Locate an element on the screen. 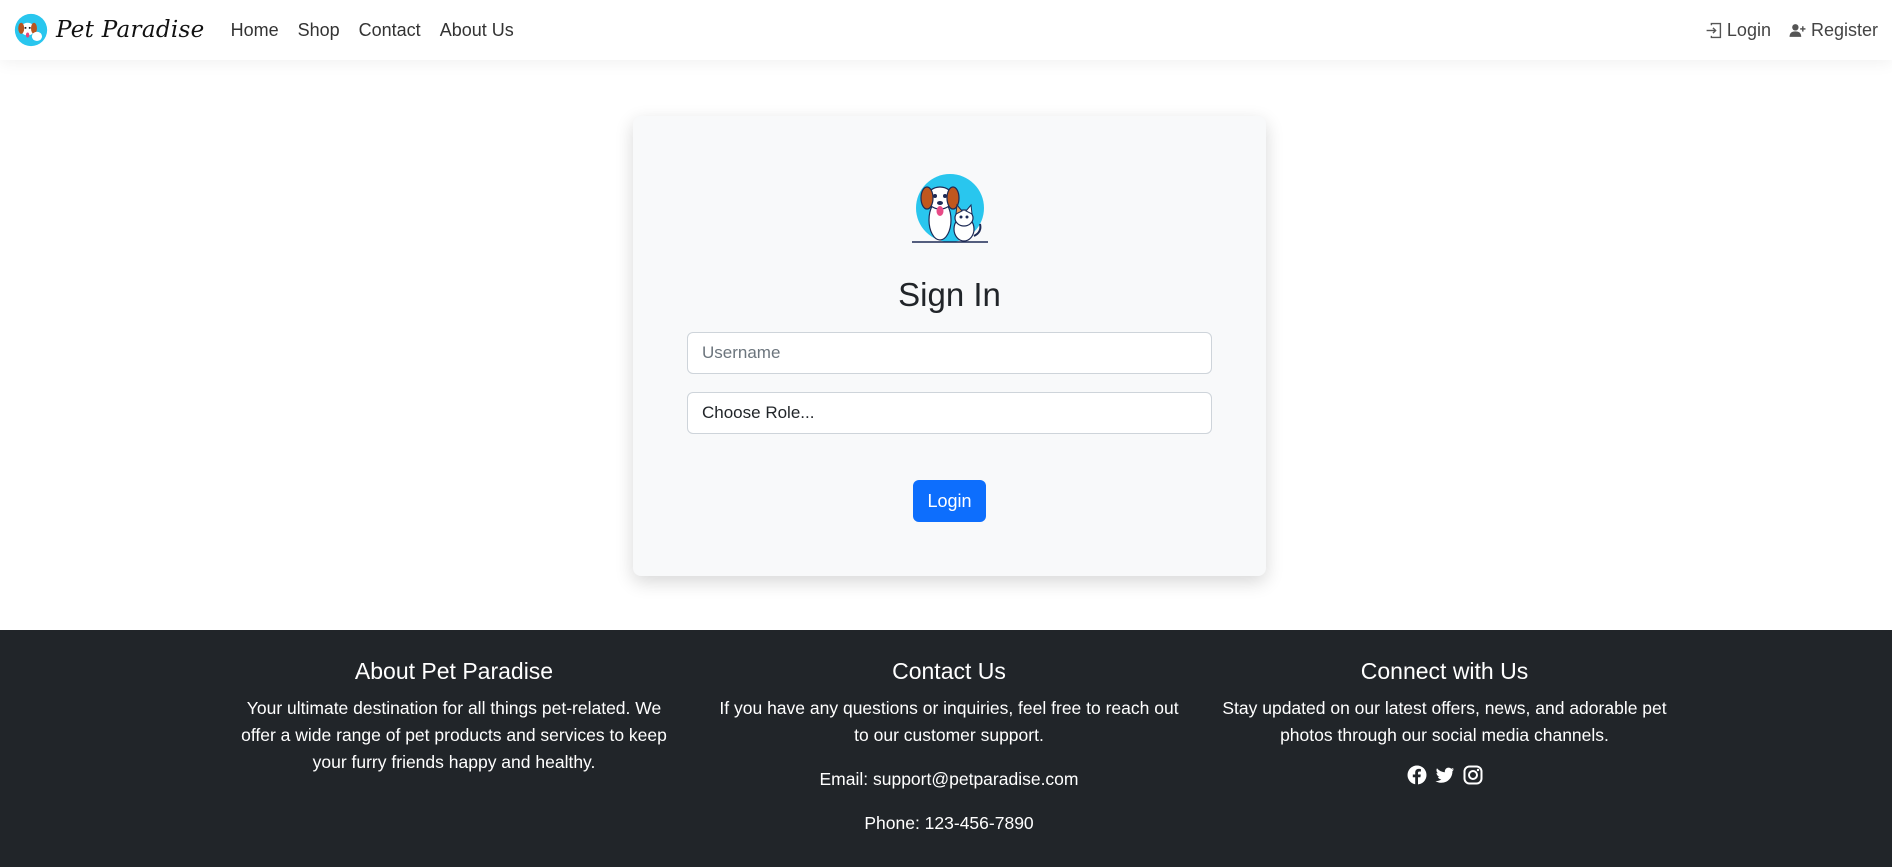 This screenshot has height=867, width=1892. facebook-icon is located at coordinates (1417, 775).